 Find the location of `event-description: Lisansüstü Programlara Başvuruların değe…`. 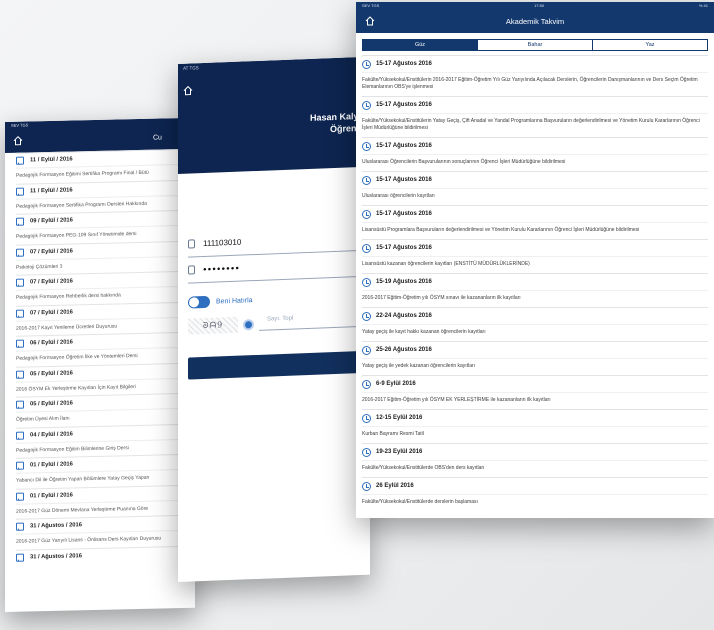

event-description: Lisansüstü Programlara Başvuruların değe… is located at coordinates (535, 230).